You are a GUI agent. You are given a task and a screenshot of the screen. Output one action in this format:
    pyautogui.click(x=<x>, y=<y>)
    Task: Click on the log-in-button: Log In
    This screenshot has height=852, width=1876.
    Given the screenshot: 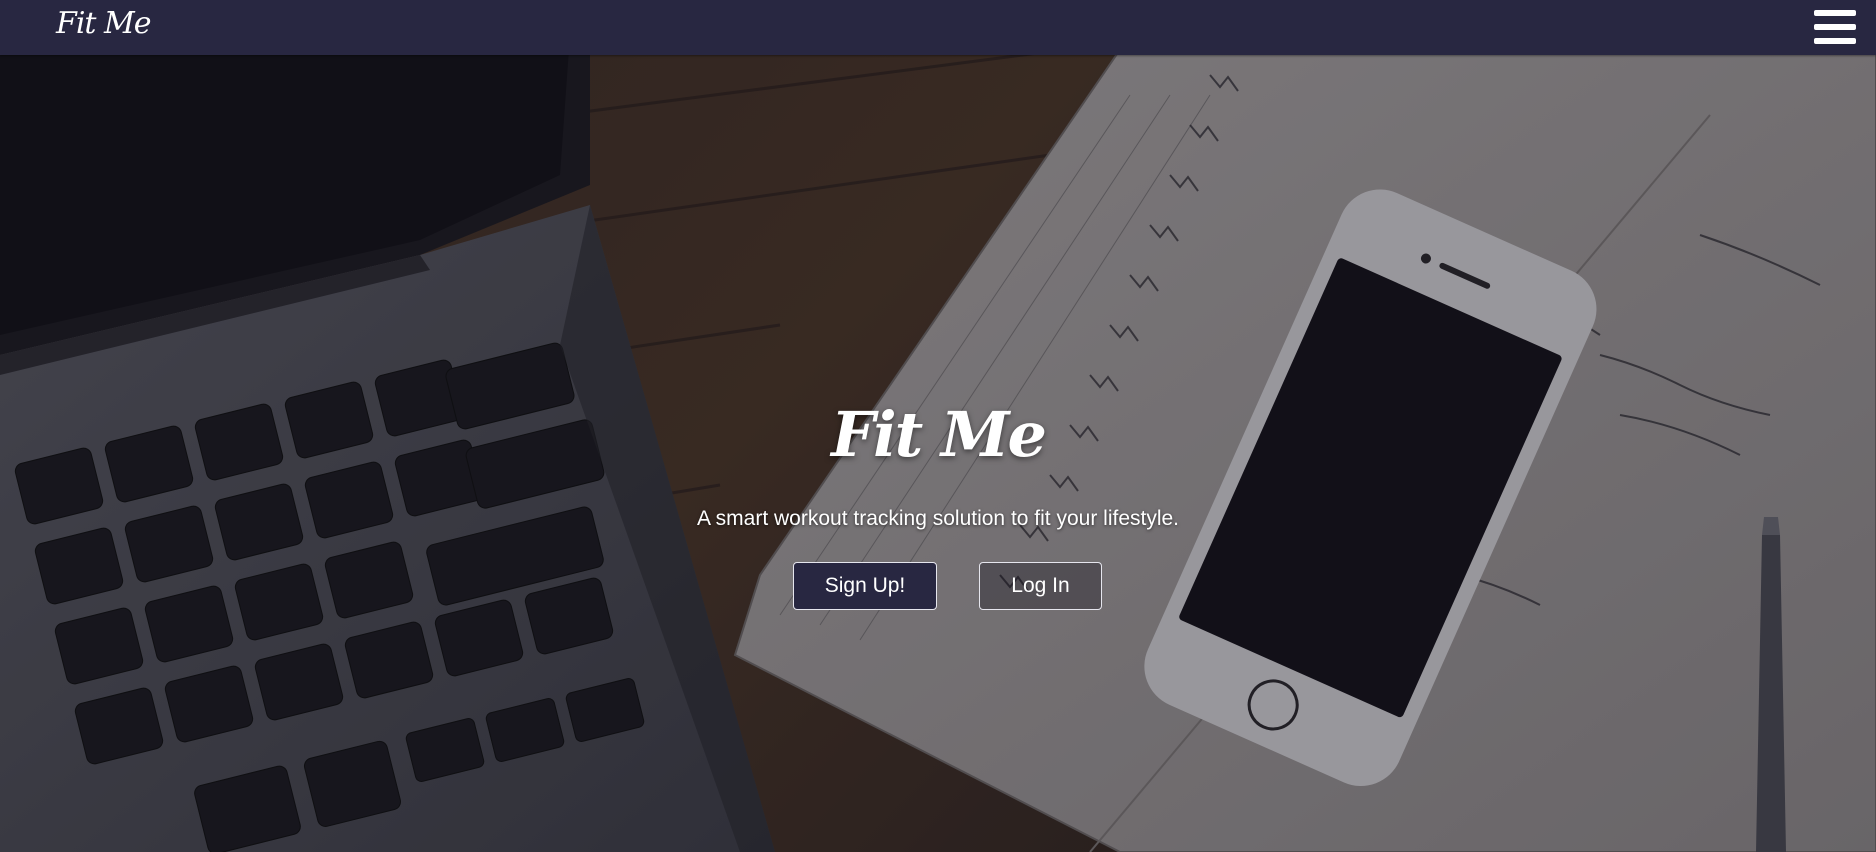 What is the action you would take?
    pyautogui.click(x=1040, y=586)
    